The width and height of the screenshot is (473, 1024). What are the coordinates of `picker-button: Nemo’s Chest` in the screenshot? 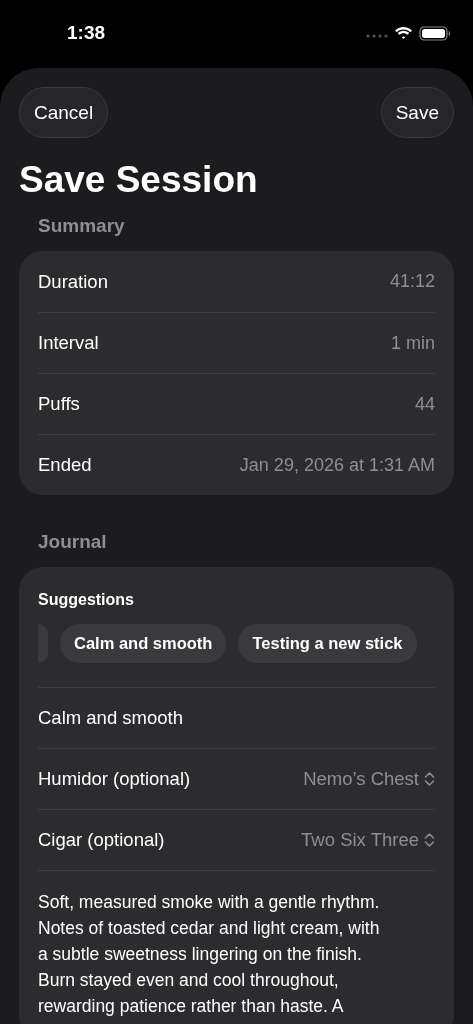 It's located at (369, 779).